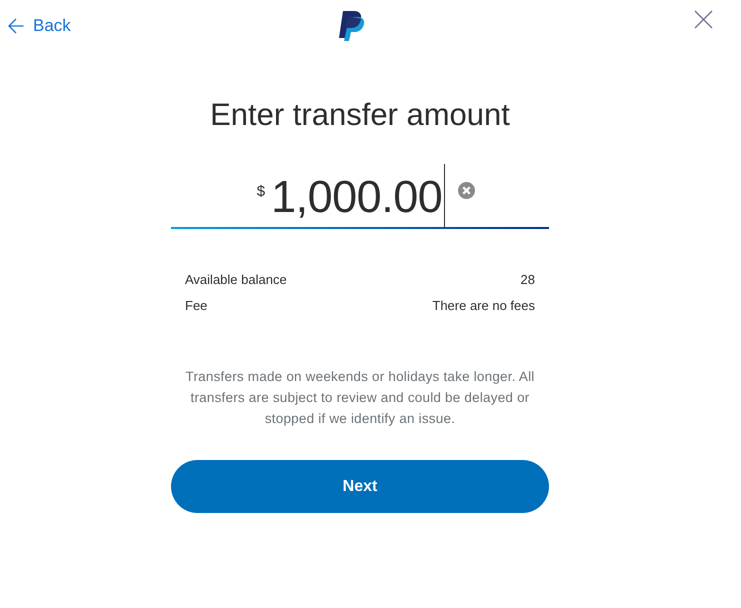  Describe the element at coordinates (467, 190) in the screenshot. I see `clear-icon` at that location.